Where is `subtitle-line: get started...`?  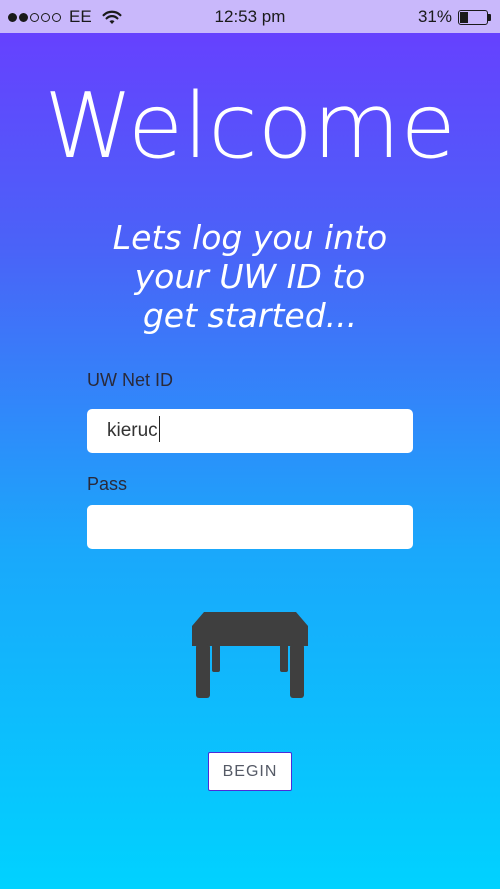
subtitle-line: get started... is located at coordinates (250, 315).